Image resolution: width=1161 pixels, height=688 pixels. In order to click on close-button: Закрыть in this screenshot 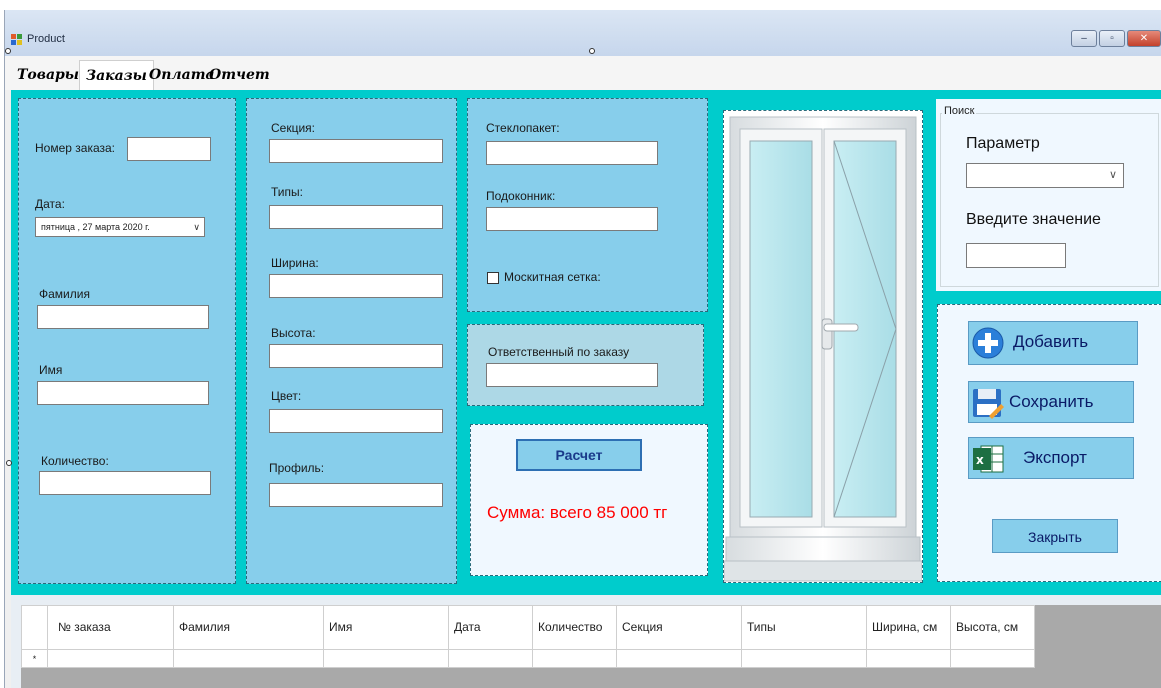, I will do `click(1055, 536)`.